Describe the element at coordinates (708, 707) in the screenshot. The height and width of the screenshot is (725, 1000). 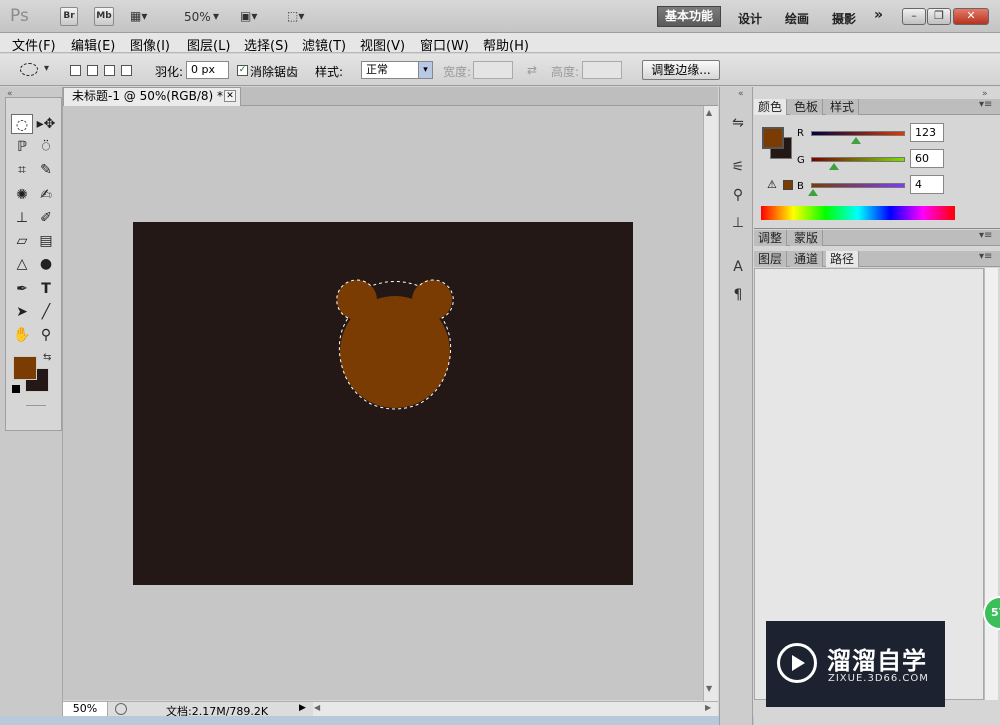
I see `scroll-right-icon: ▶` at that location.